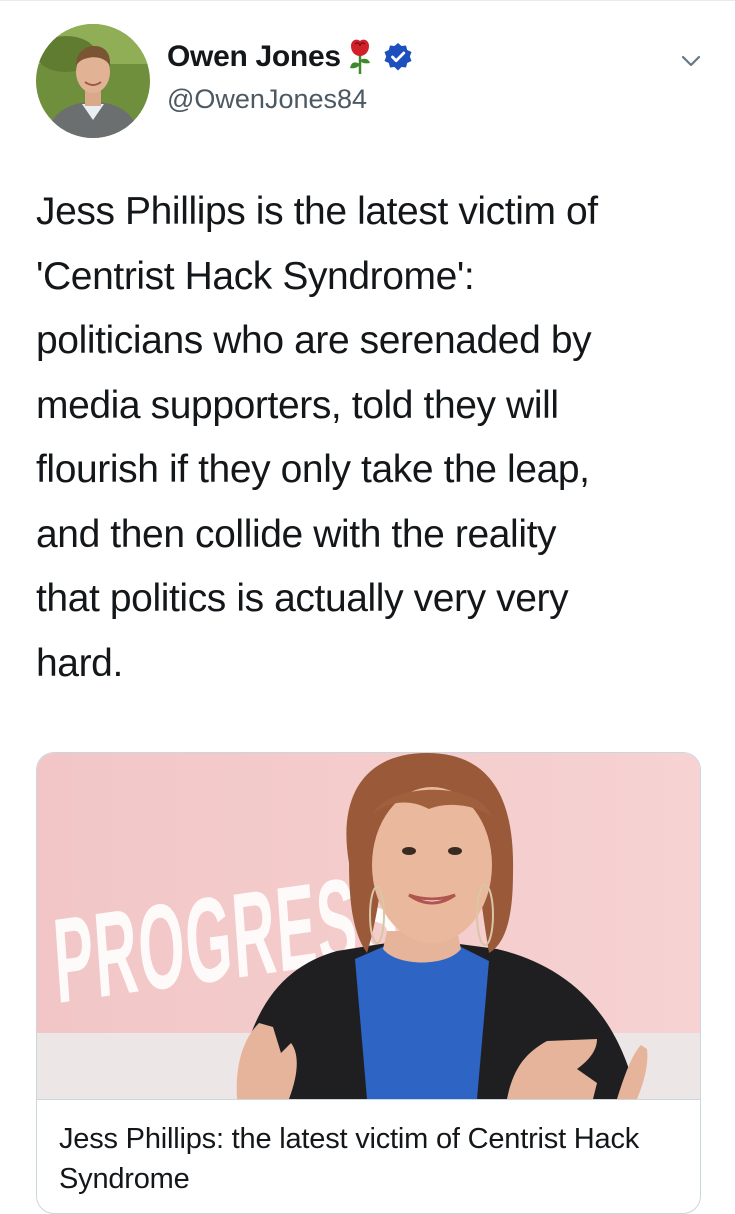  I want to click on card-divider, so click(368, 1099).